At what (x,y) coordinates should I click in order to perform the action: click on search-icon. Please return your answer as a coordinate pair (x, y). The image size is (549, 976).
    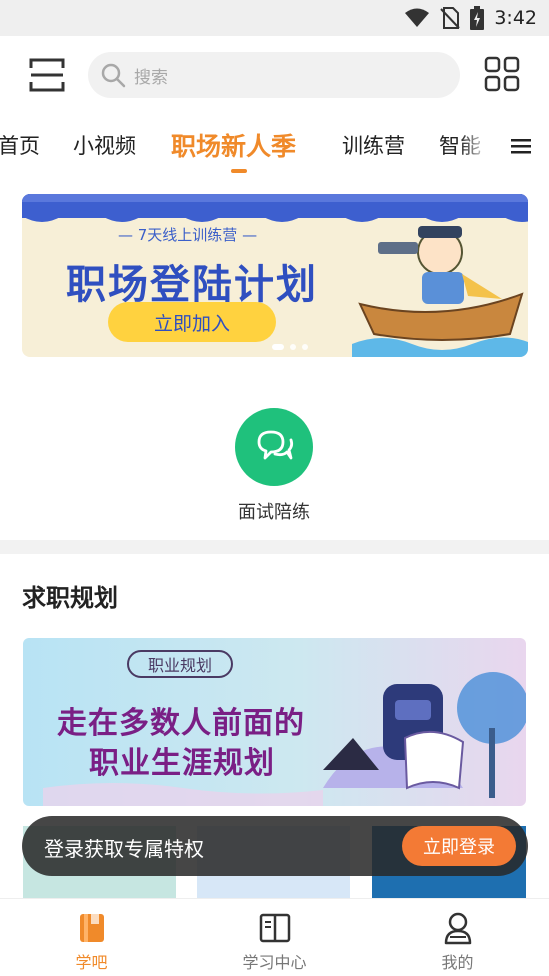
    Looking at the image, I should click on (113, 75).